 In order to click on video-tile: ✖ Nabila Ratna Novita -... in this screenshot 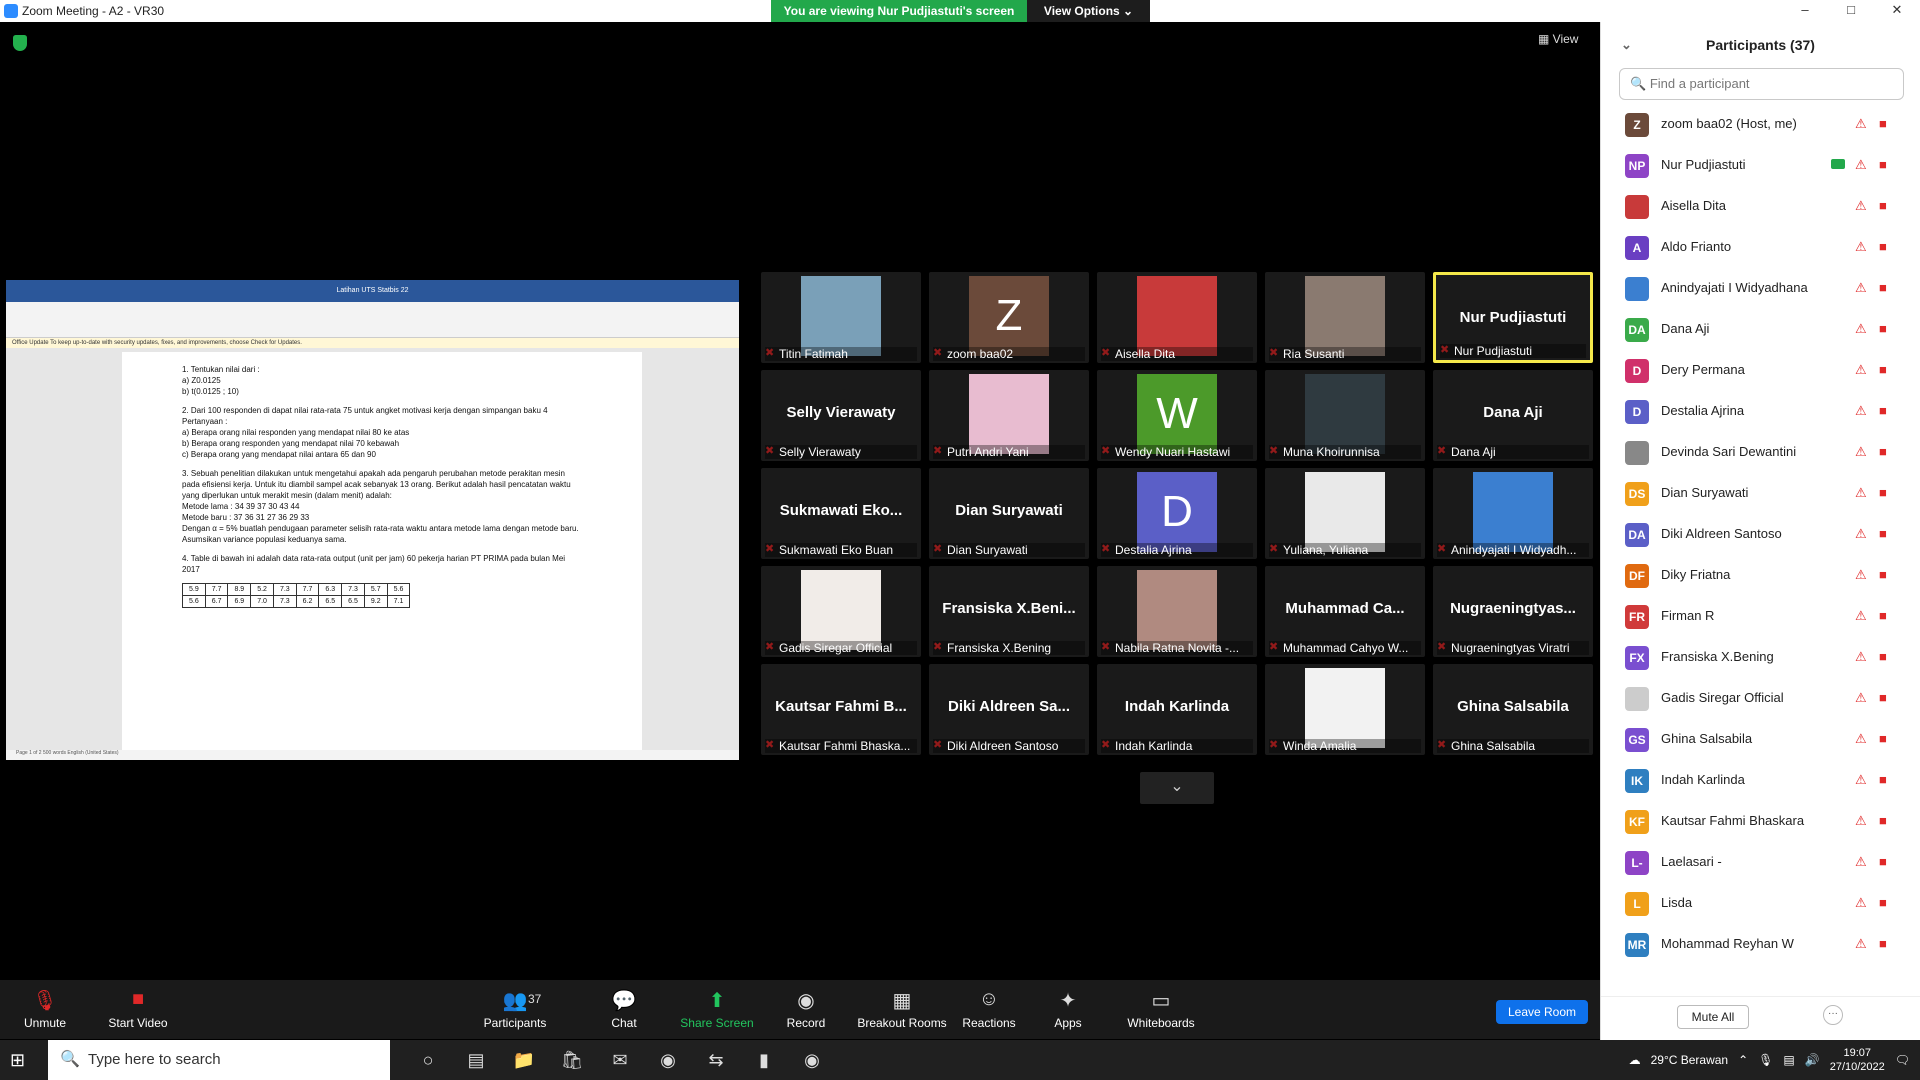, I will do `click(1177, 611)`.